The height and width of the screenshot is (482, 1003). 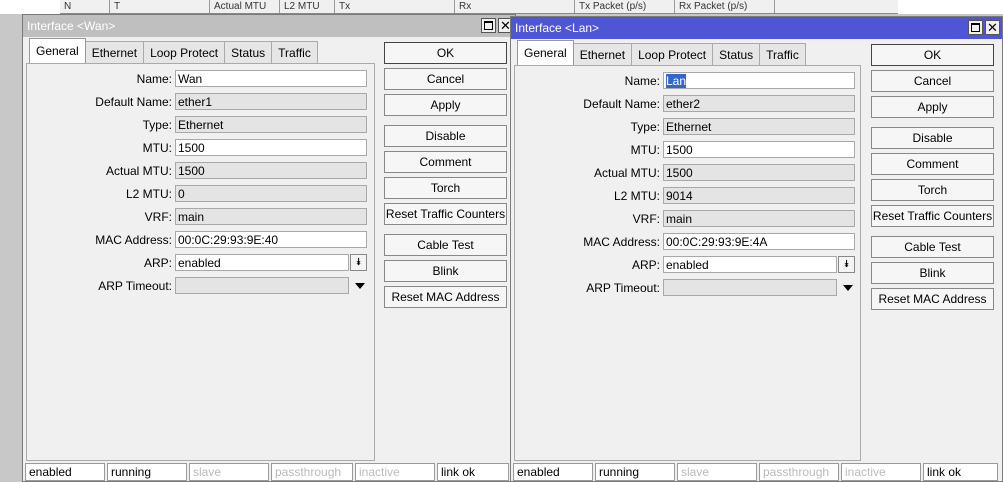 I want to click on mac-label: MAC Address:, so click(x=133, y=240).